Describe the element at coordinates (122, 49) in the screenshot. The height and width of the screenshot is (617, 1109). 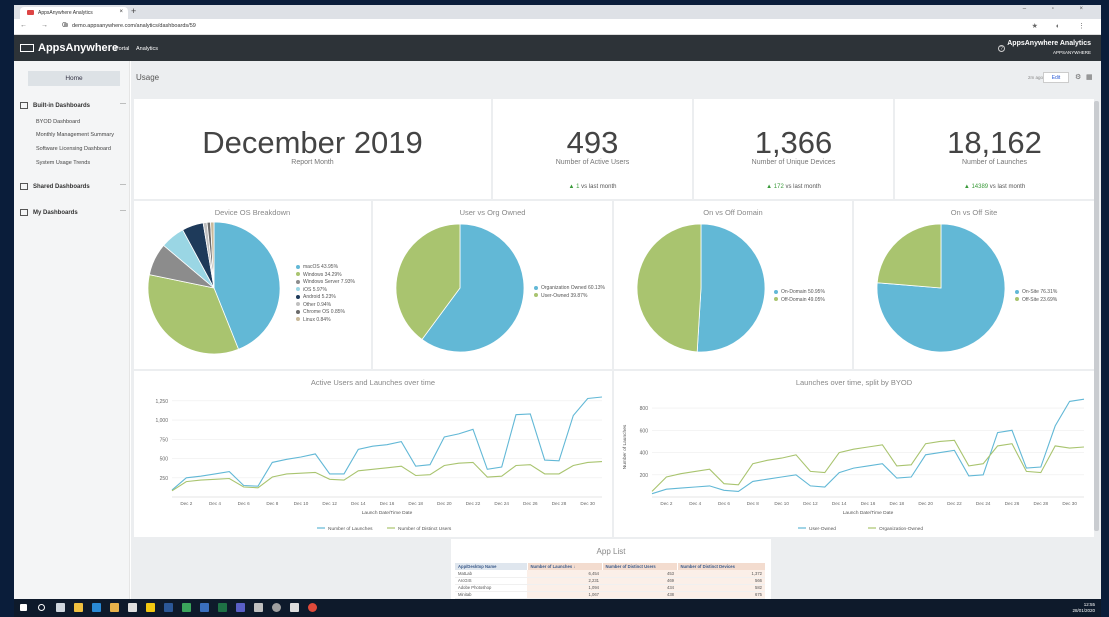
I see `nav-link-portal: Portal` at that location.